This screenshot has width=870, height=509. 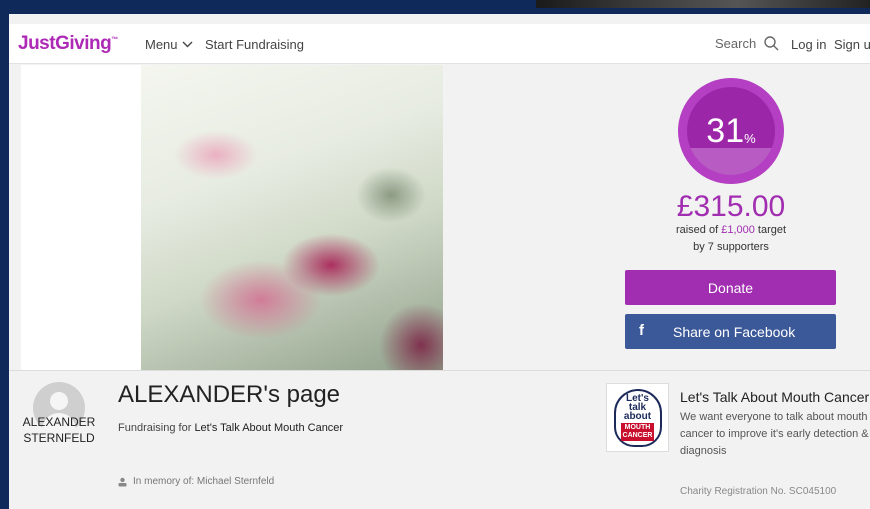 I want to click on progress-fill, so click(x=731, y=161).